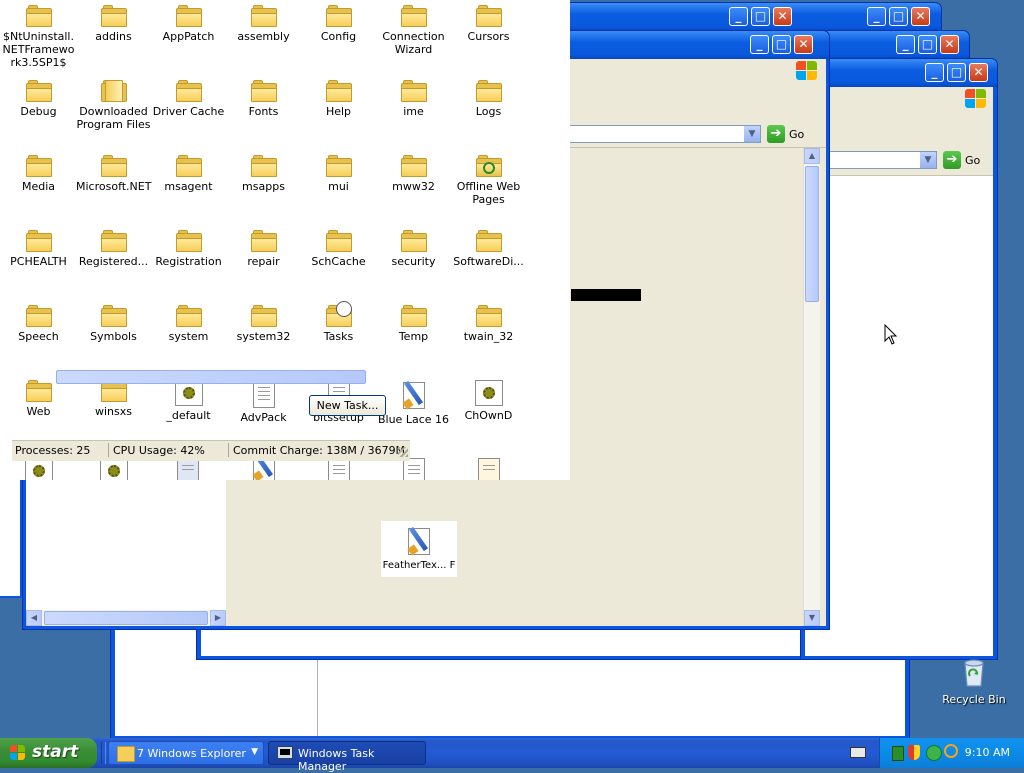 The height and width of the screenshot is (773, 1024). I want to click on folder-item: Offline Web Pages, so click(488, 180).